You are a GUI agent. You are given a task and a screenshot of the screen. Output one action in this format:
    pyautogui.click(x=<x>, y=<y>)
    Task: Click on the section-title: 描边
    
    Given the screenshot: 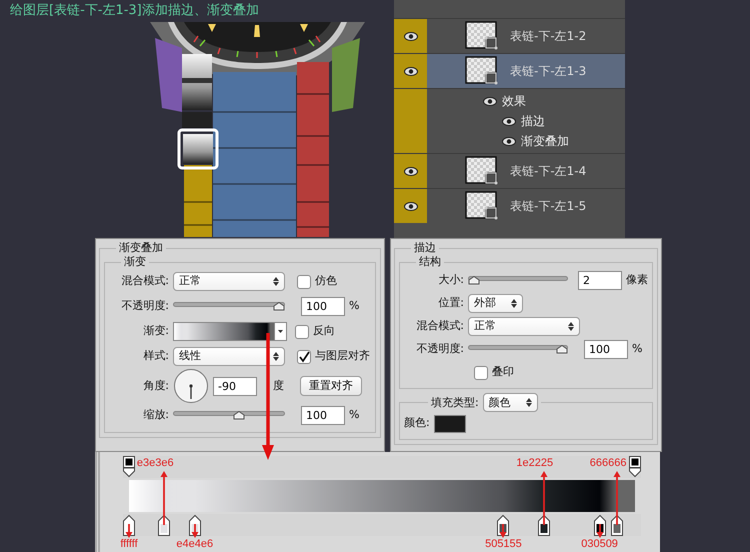 What is the action you would take?
    pyautogui.click(x=425, y=248)
    